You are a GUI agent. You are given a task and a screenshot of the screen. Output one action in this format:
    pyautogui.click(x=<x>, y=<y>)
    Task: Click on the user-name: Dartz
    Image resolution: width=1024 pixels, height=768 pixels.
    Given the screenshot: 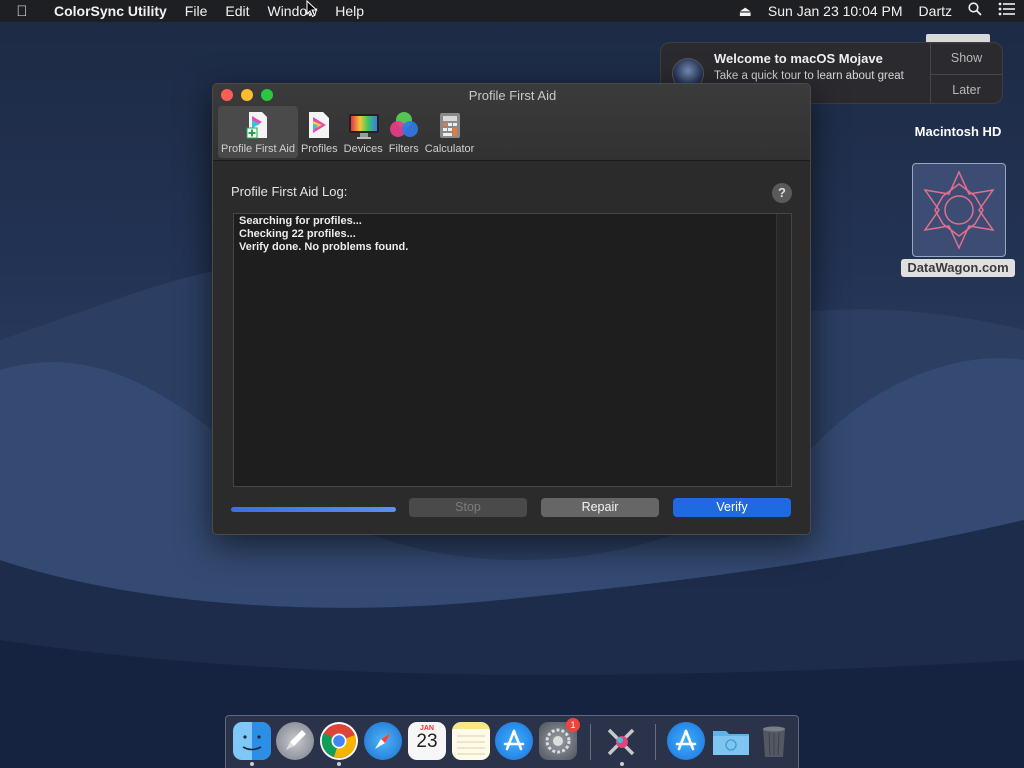 What is the action you would take?
    pyautogui.click(x=935, y=11)
    